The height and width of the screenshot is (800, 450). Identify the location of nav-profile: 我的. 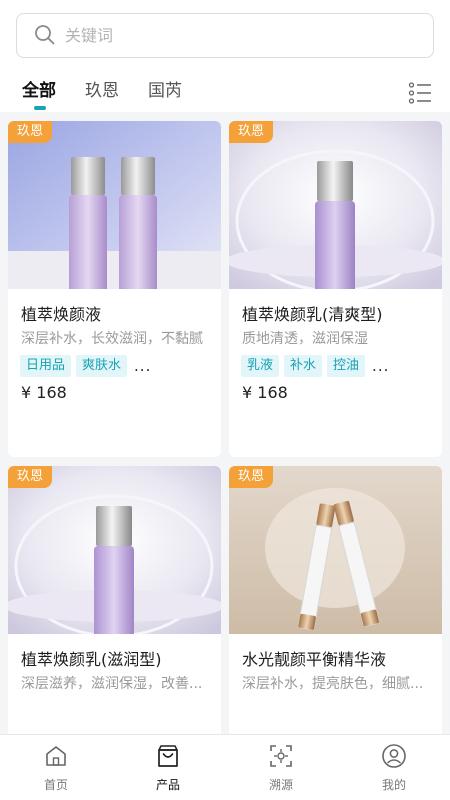
(394, 767).